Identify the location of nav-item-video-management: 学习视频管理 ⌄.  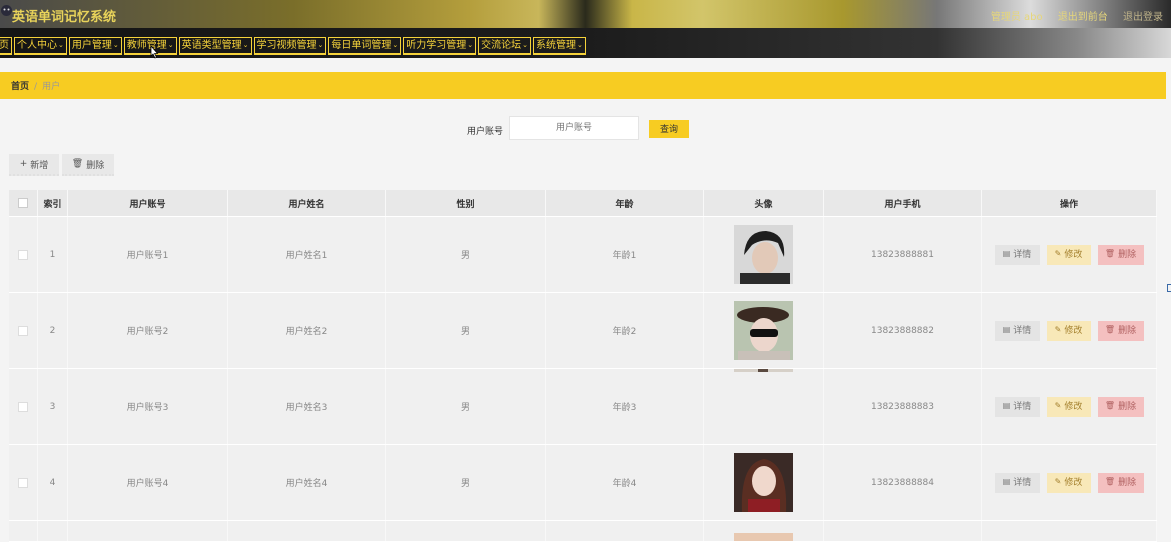
(290, 46).